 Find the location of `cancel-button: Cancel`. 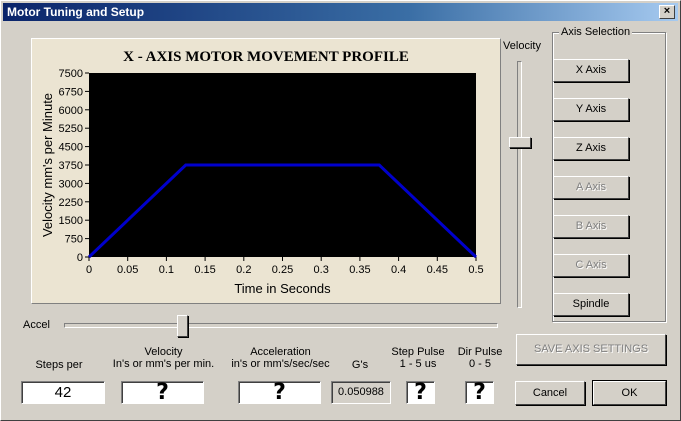

cancel-button: Cancel is located at coordinates (550, 393).